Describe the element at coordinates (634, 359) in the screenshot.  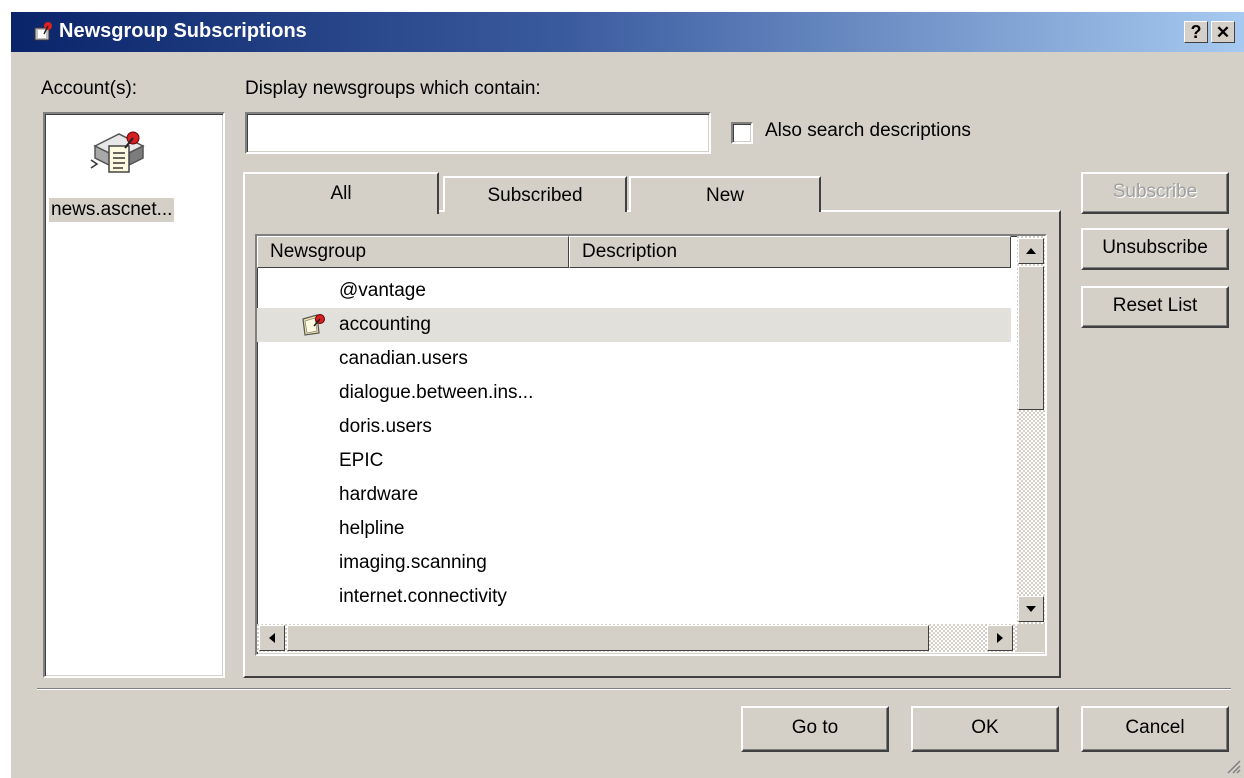
I see `list-item: canadian.users` at that location.